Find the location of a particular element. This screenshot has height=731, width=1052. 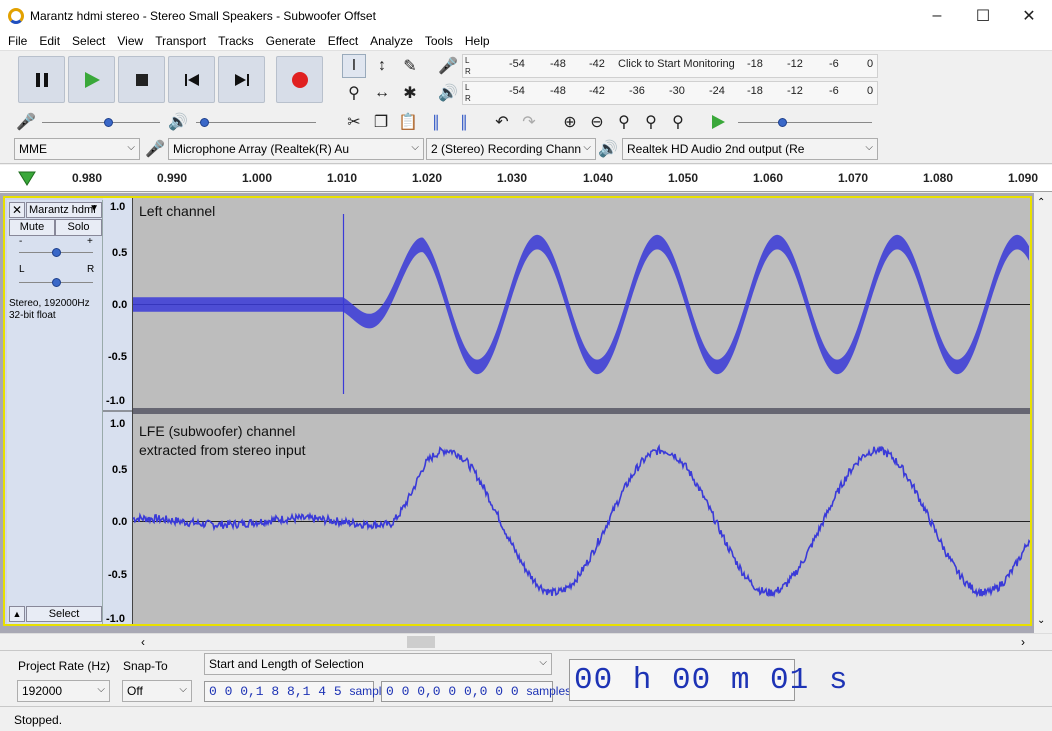

meter-tick: -42 is located at coordinates (597, 64).